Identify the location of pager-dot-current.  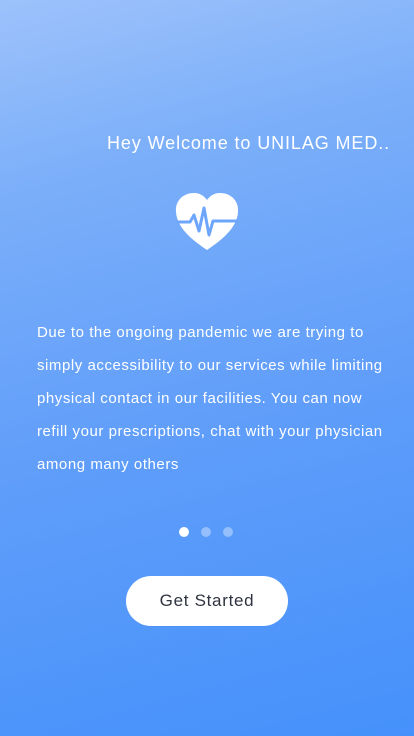
(184, 532).